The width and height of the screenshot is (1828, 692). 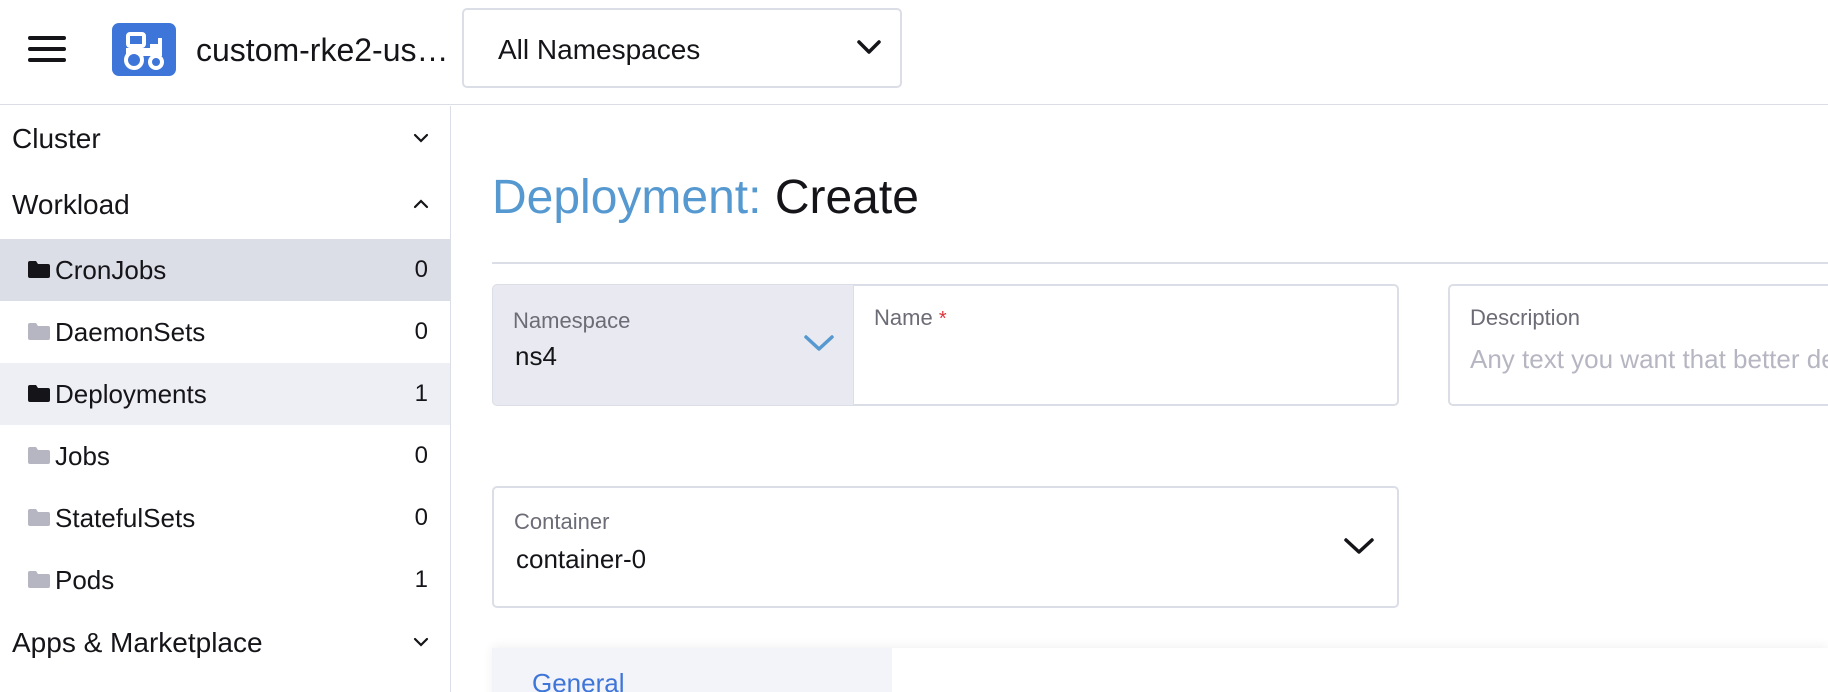 What do you see at coordinates (578, 679) in the screenshot?
I see `tab-general: General` at bounding box center [578, 679].